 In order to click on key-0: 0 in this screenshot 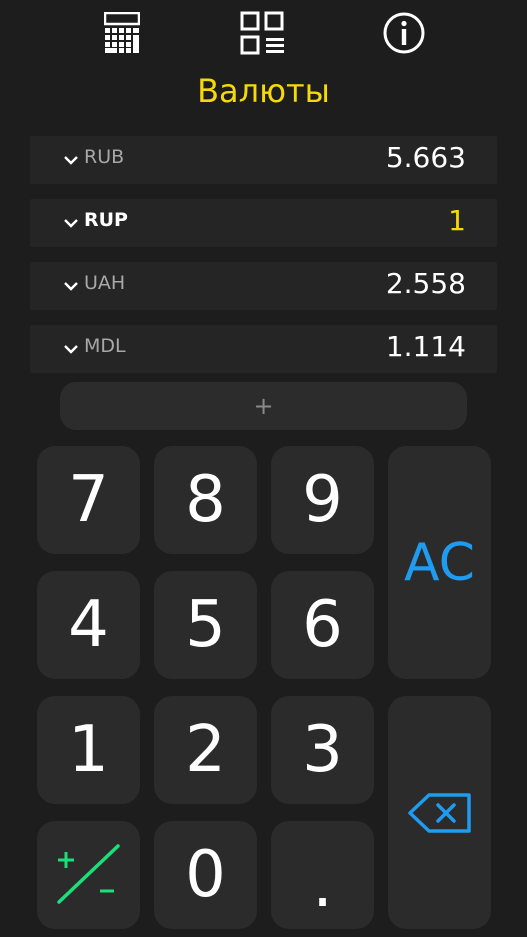, I will do `click(205, 875)`.